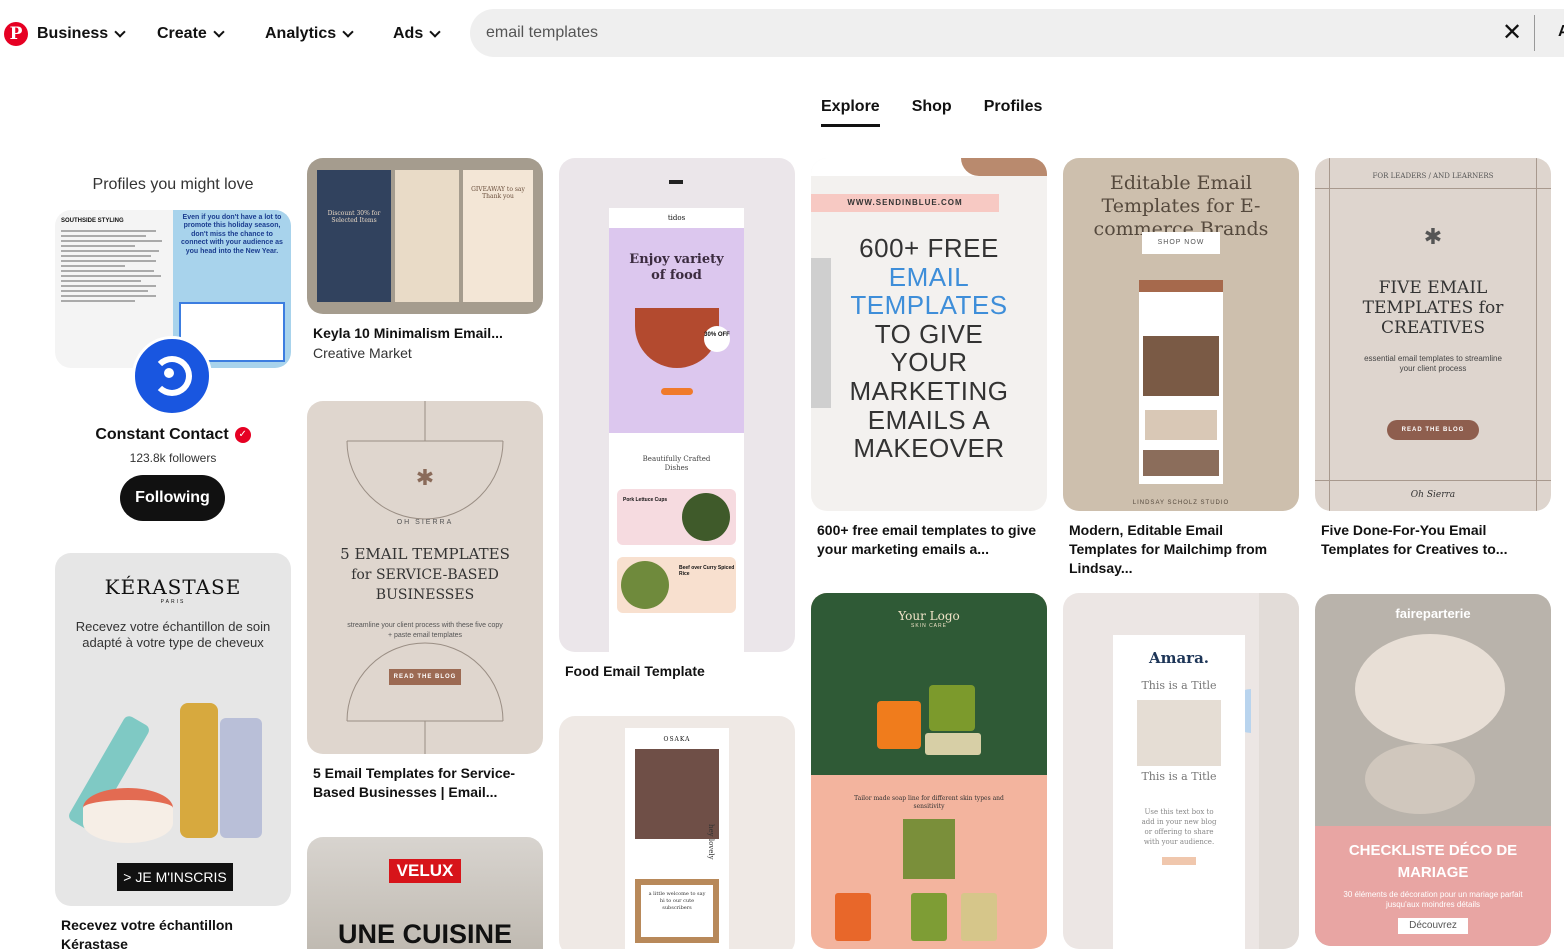  Describe the element at coordinates (929, 248) in the screenshot. I see `headline-line: 600+ FREE` at that location.